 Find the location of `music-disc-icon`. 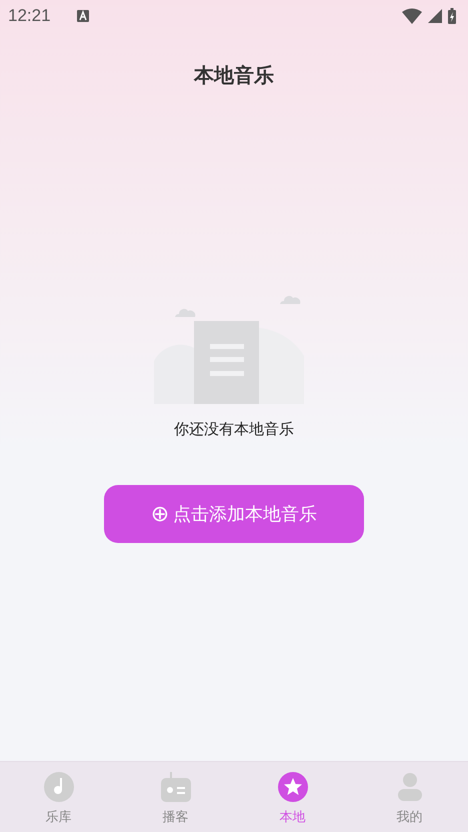

music-disc-icon is located at coordinates (59, 787).